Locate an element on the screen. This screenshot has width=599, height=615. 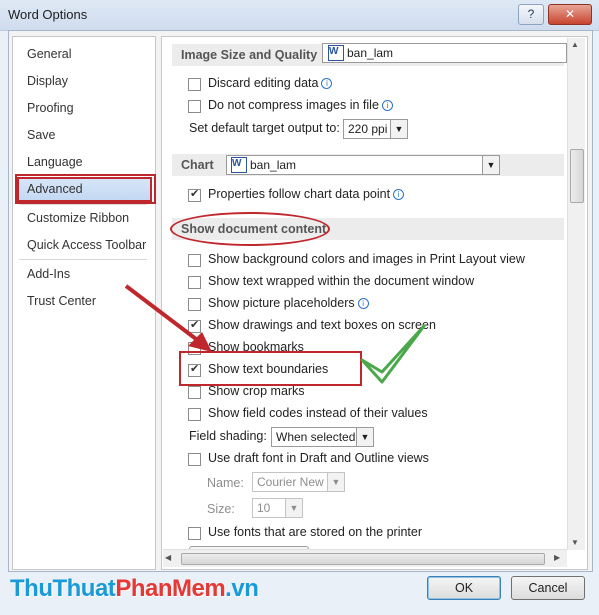
close-button: ✕ is located at coordinates (570, 14).